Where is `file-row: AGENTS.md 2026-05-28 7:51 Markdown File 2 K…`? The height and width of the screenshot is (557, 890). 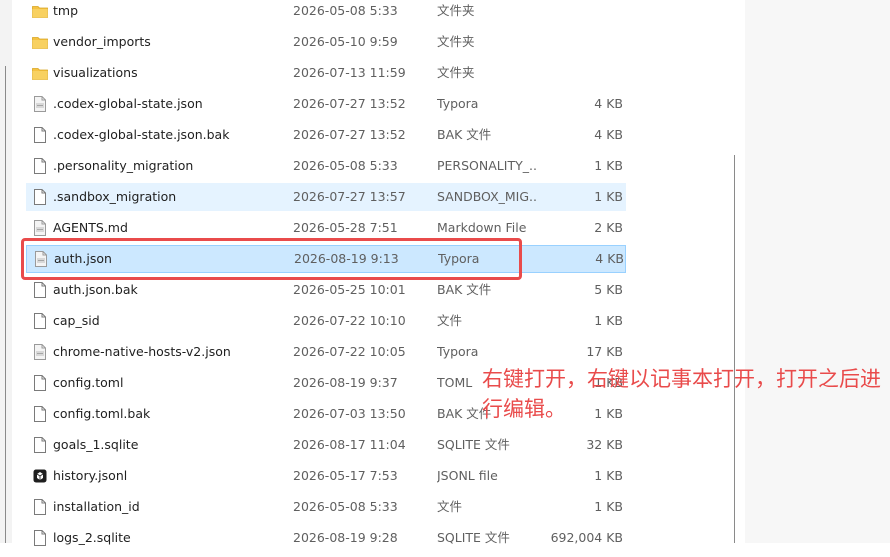
file-row: AGENTS.md 2026-05-28 7:51 Markdown File 2 K… is located at coordinates (326, 228).